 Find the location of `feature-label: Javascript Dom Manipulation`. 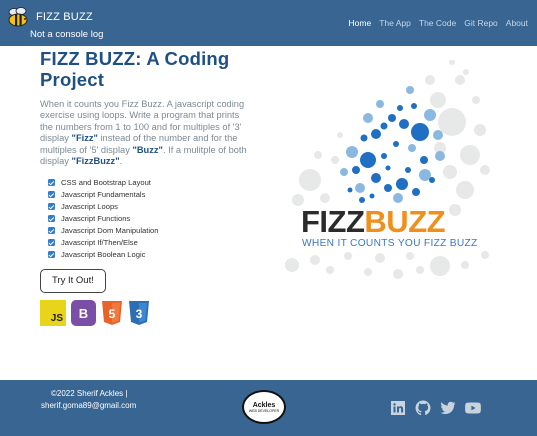

feature-label: Javascript Dom Manipulation is located at coordinates (110, 230).